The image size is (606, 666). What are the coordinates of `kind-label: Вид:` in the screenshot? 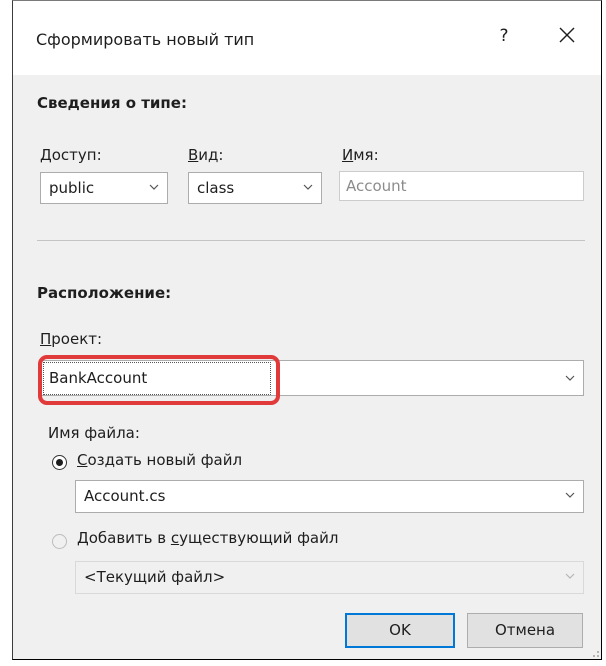 It's located at (205, 155).